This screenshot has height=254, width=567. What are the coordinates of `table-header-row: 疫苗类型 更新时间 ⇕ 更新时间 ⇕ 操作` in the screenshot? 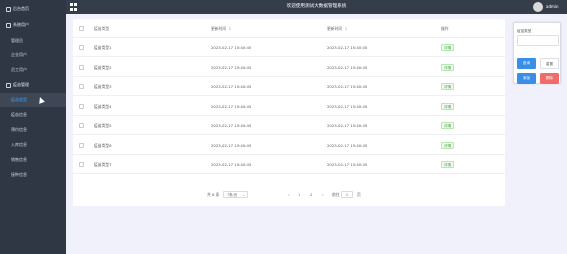 It's located at (289, 28).